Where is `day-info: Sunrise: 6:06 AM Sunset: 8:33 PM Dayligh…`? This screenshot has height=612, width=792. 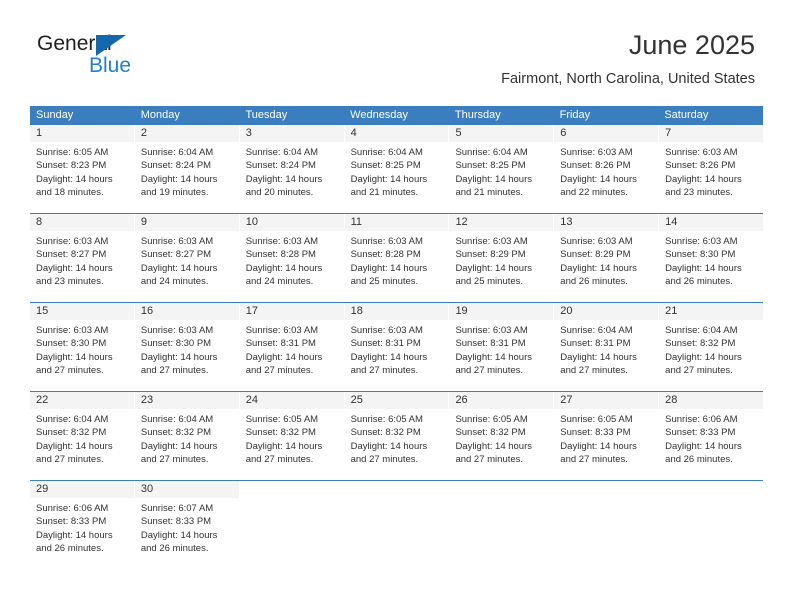
day-info: Sunrise: 6:06 AM Sunset: 8:33 PM Dayligh… is located at coordinates (711, 437).